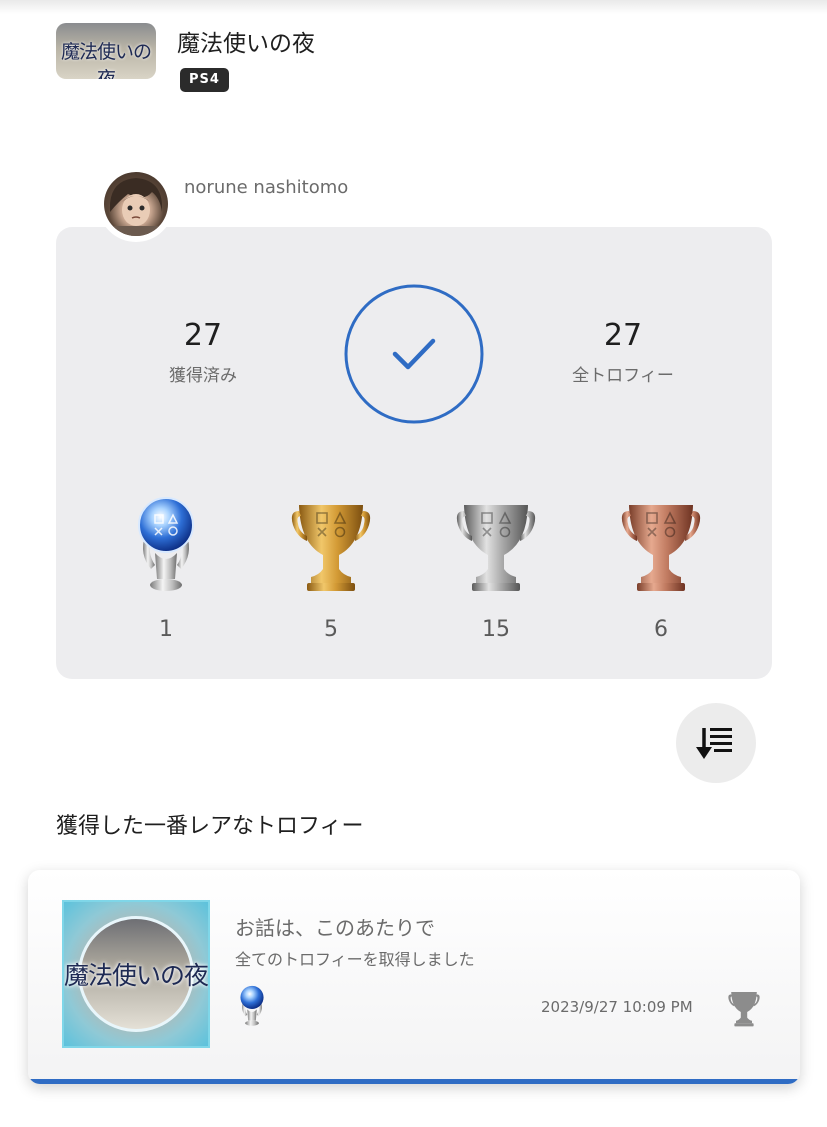 The height and width of the screenshot is (1127, 827). Describe the element at coordinates (496, 548) in the screenshot. I see `silver-trophy-icon` at that location.